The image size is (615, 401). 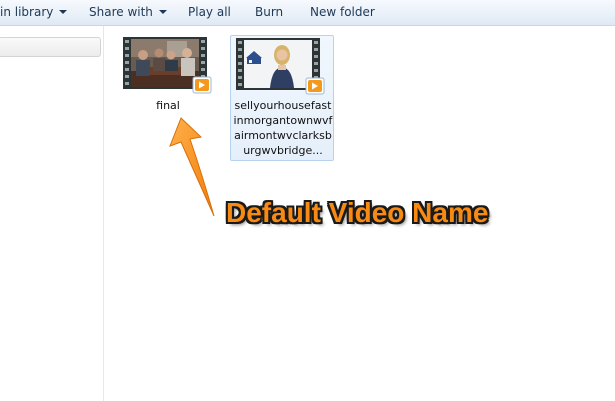 I want to click on nav-selected-item, so click(x=50, y=47).